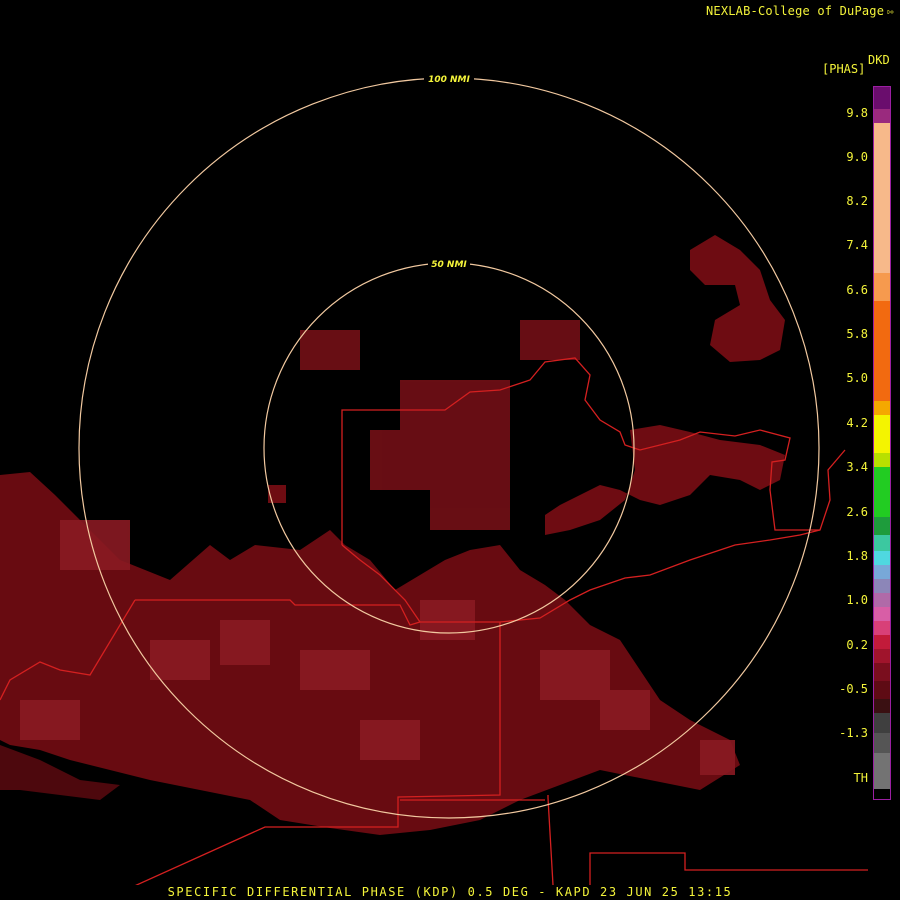 This screenshot has height=900, width=900. Describe the element at coordinates (853, 689) in the screenshot. I see `legend-tick: -0.5` at that location.